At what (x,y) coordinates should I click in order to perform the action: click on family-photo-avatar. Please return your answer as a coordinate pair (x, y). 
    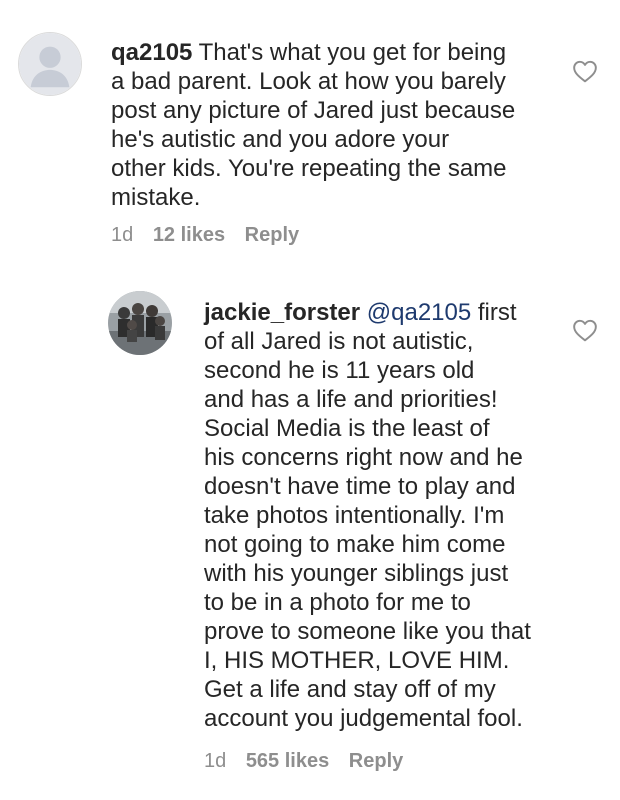
    Looking at the image, I should click on (140, 323).